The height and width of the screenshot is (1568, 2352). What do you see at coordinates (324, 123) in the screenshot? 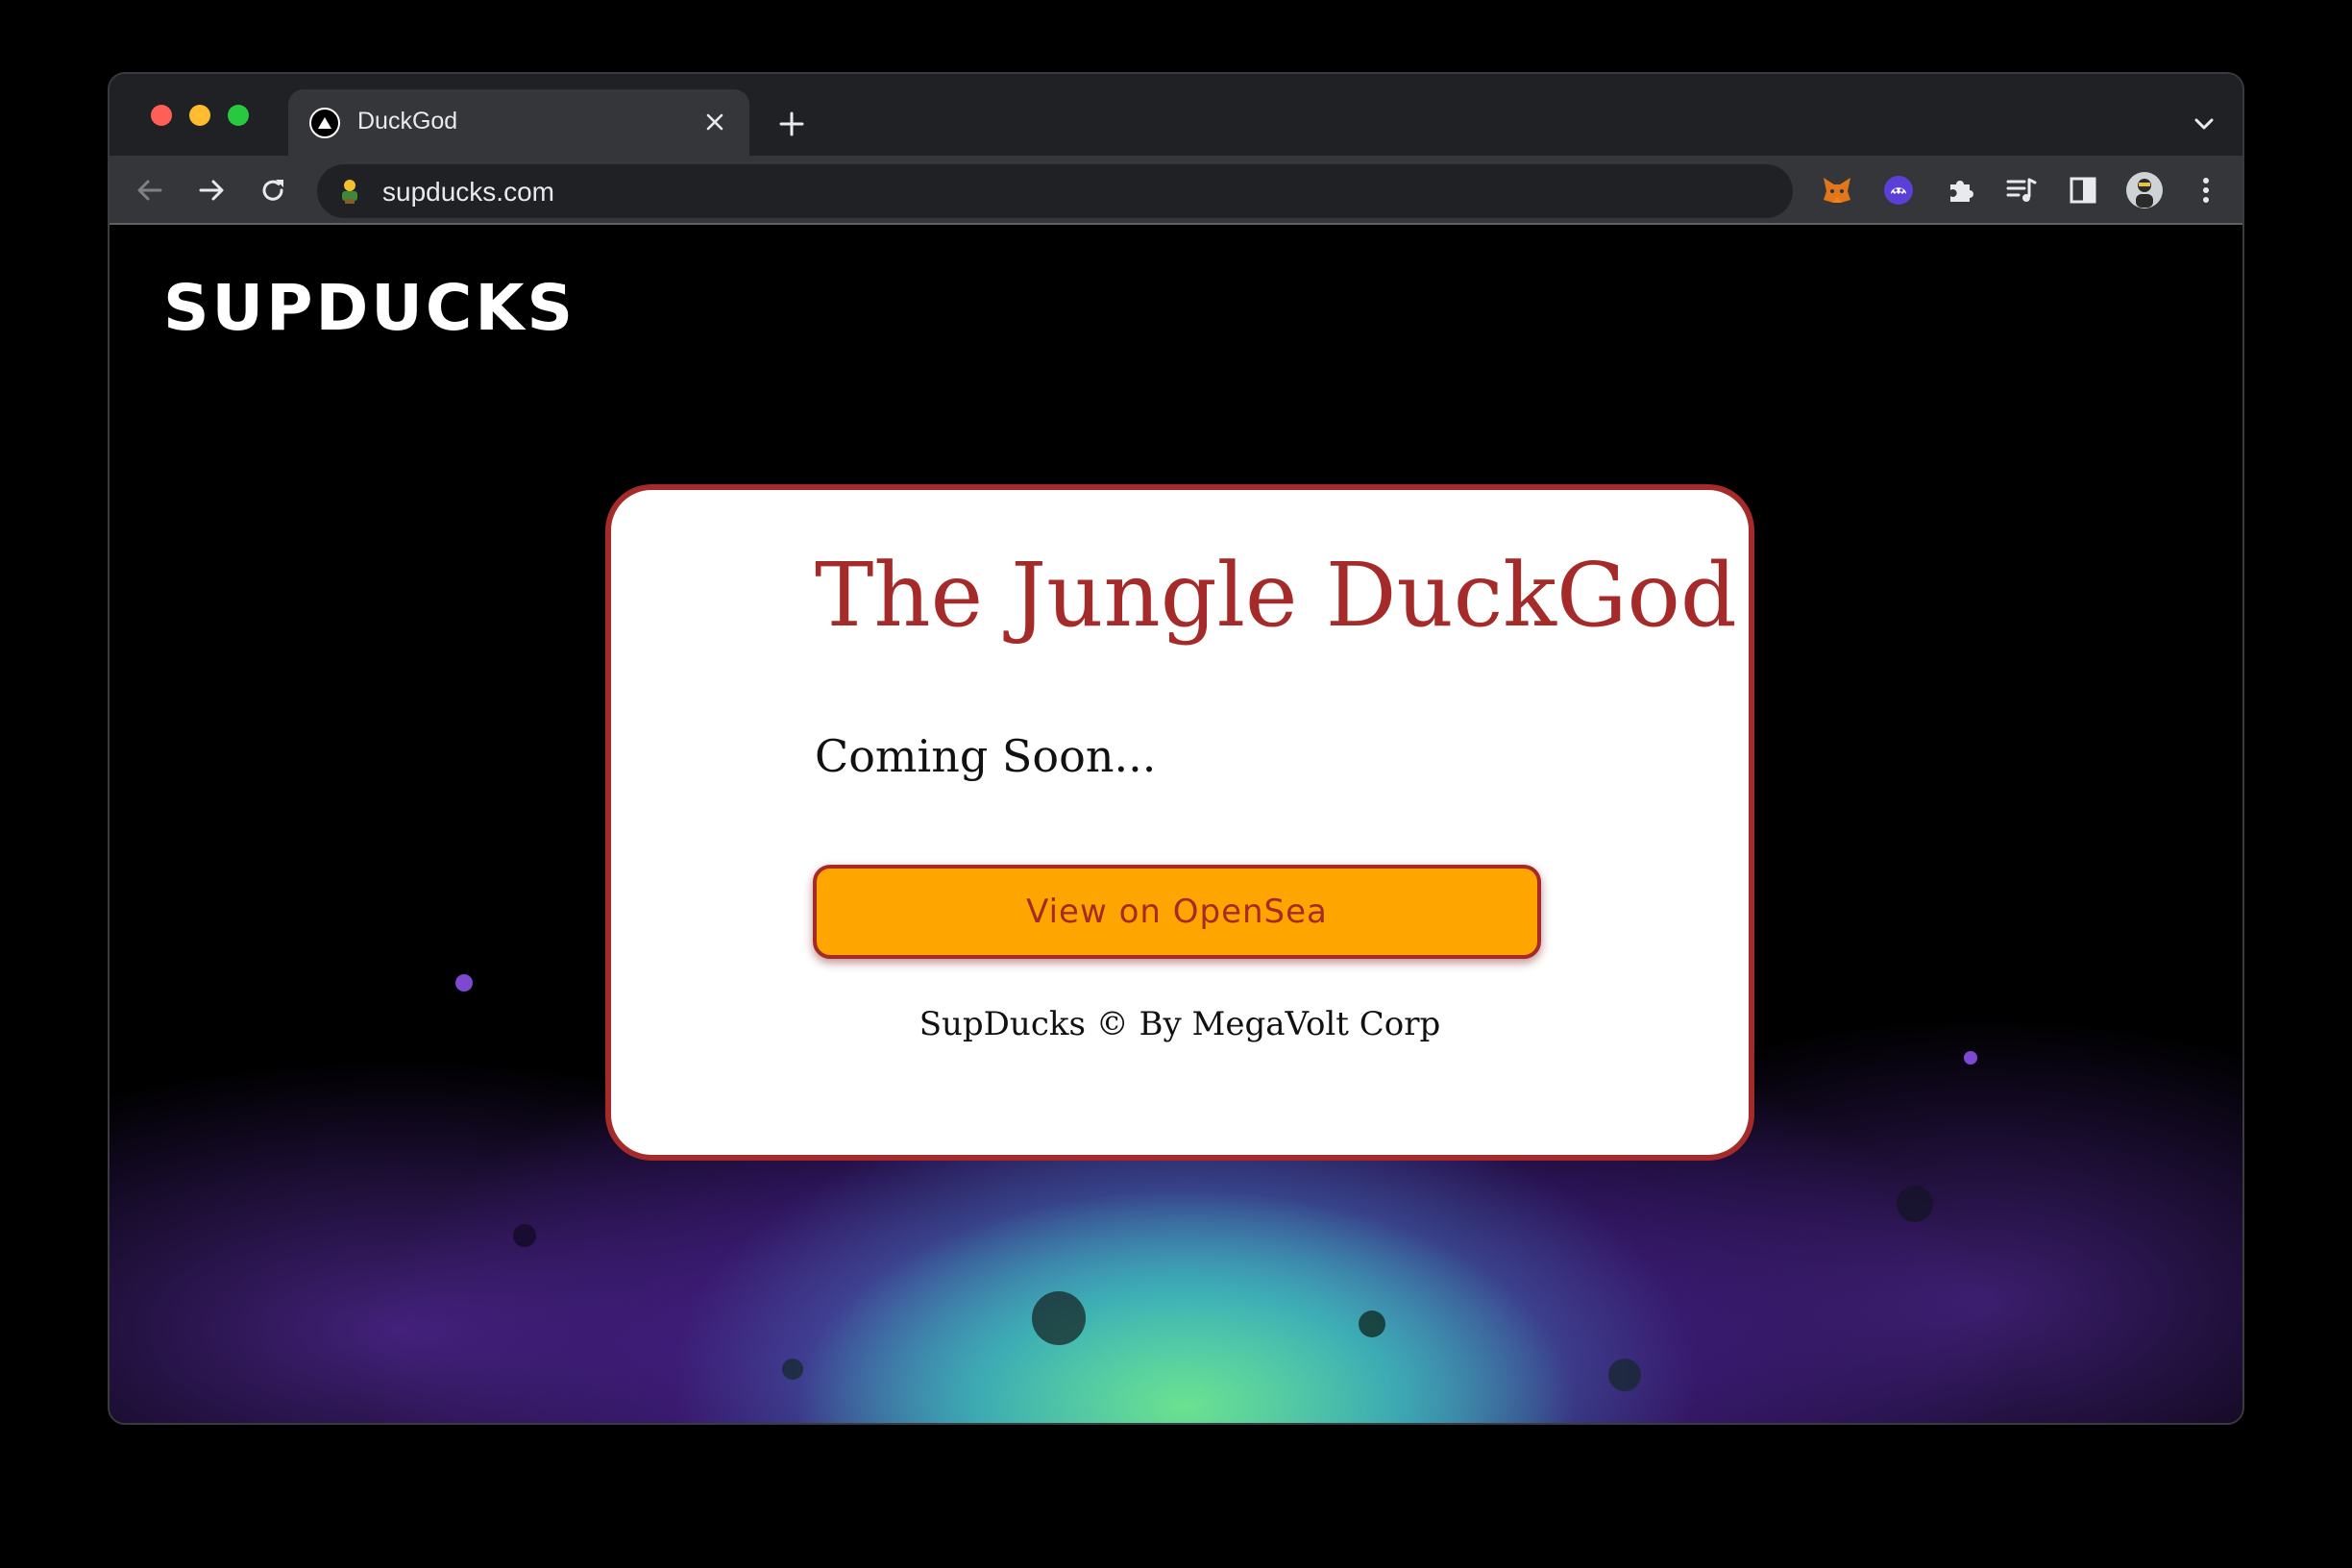
I see `triangle-favicon-icon` at bounding box center [324, 123].